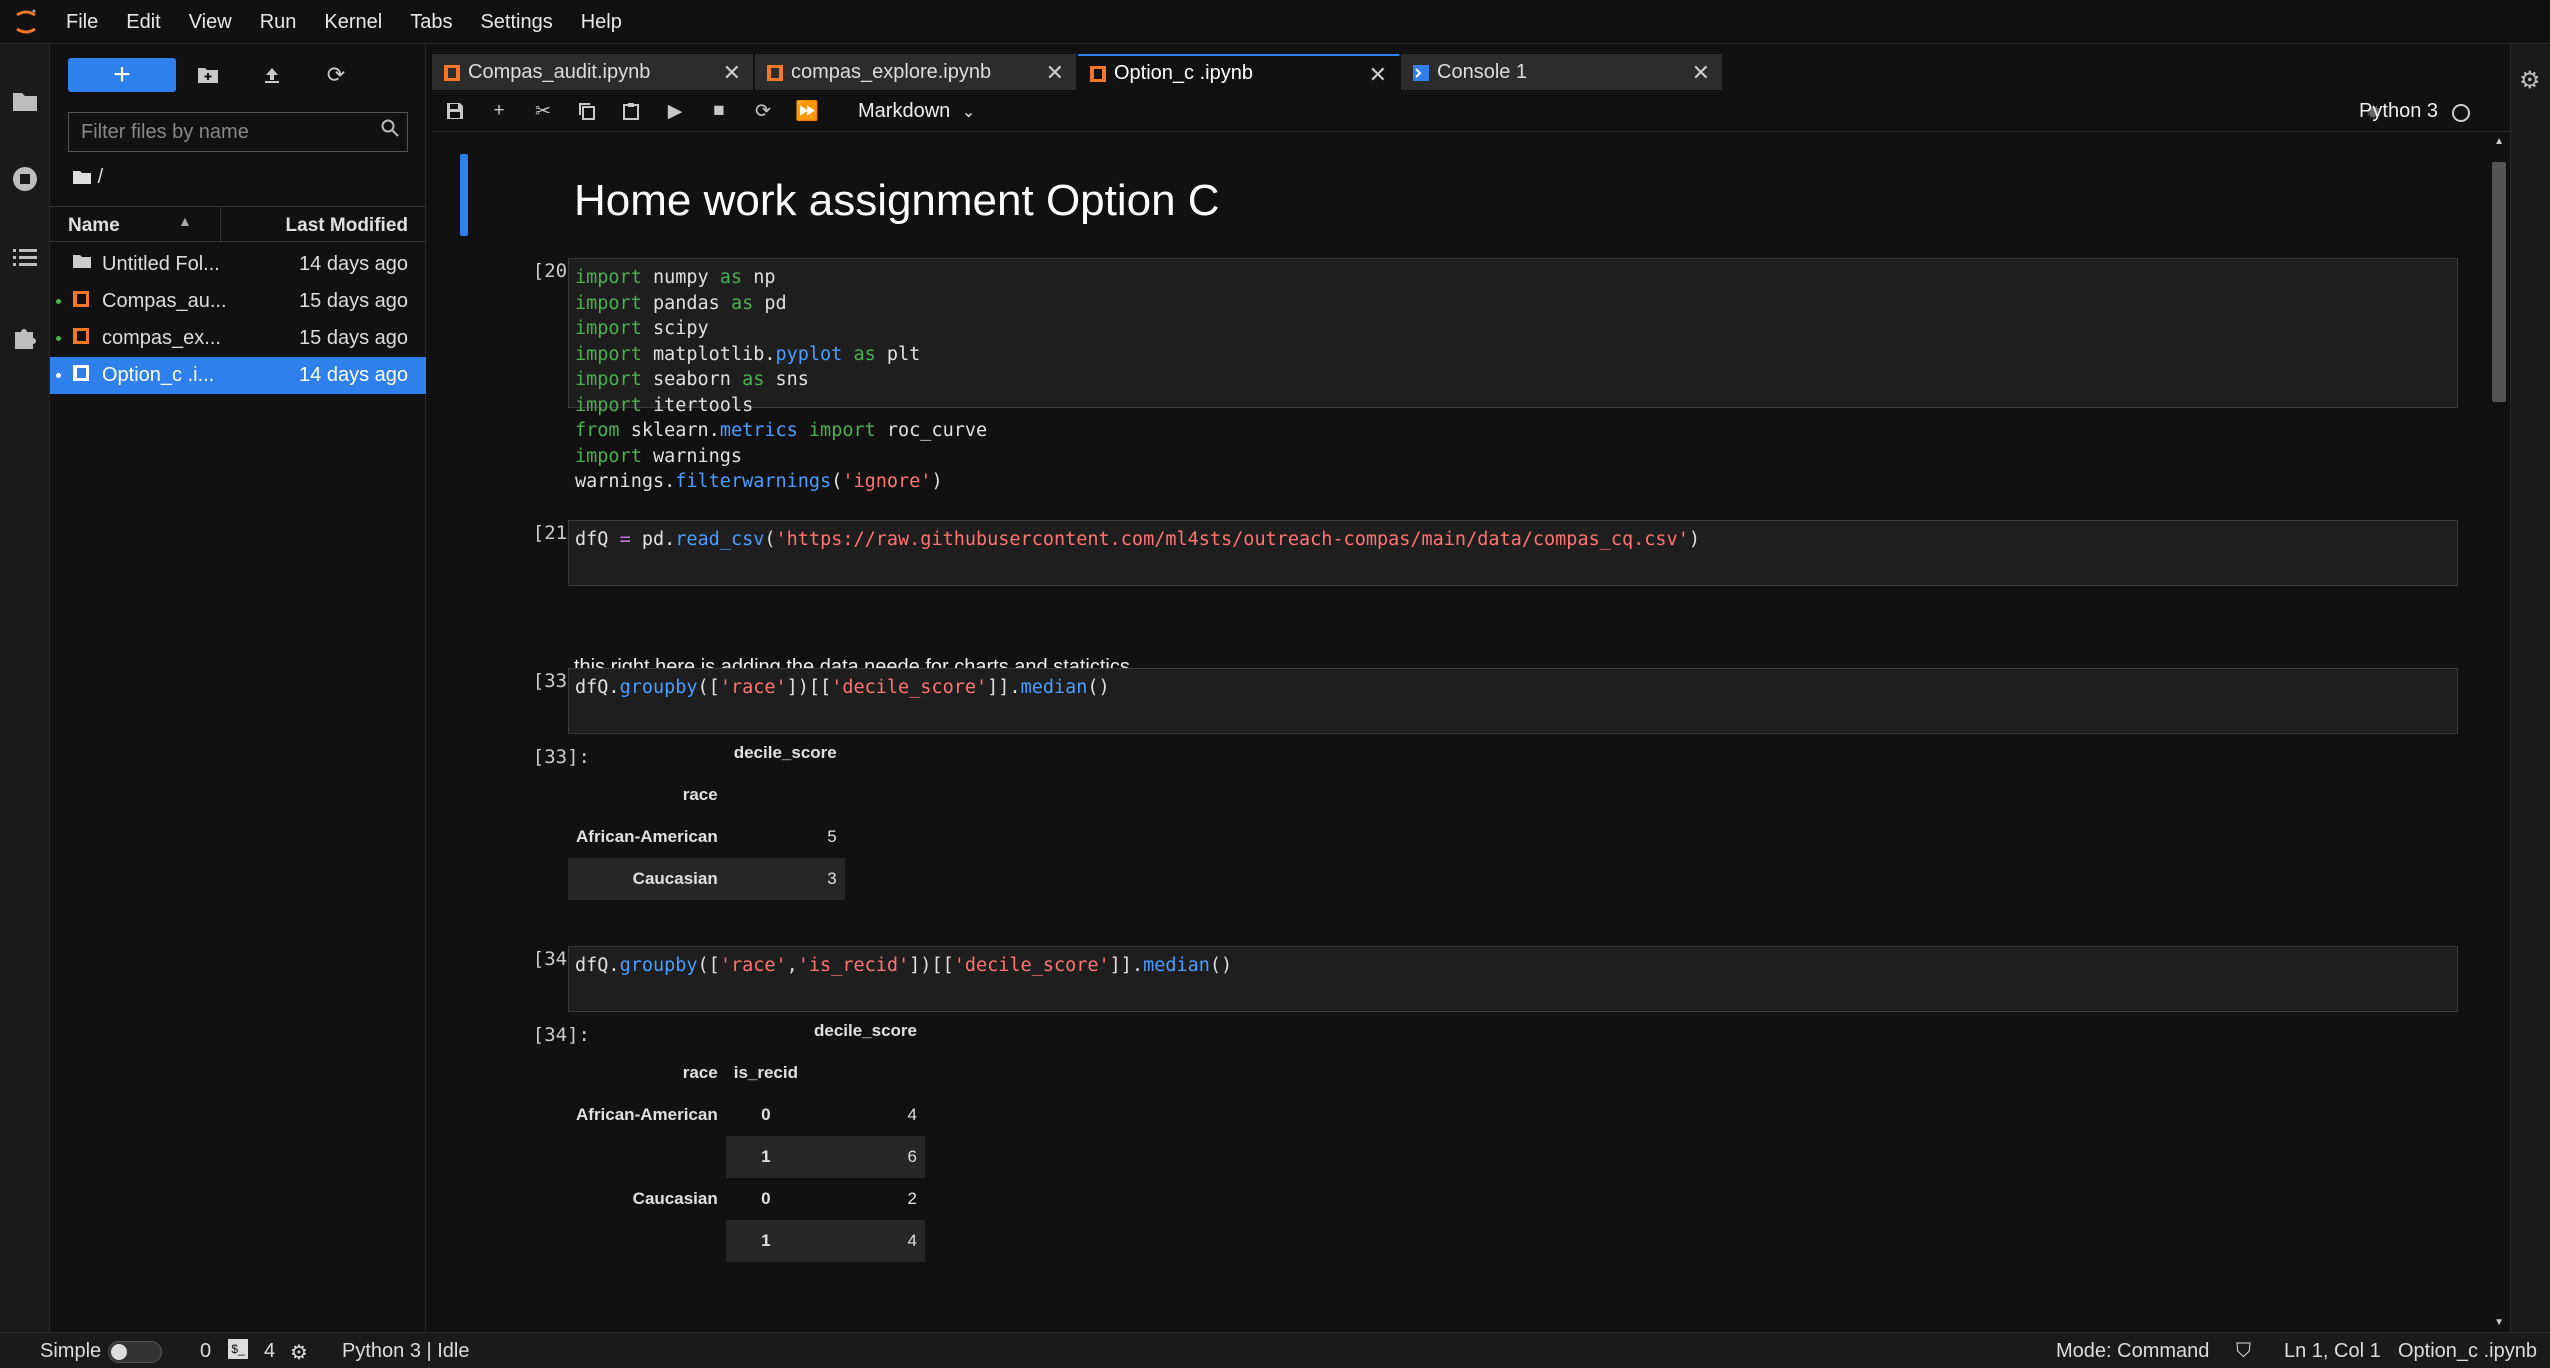 Image resolution: width=2550 pixels, height=1368 pixels. I want to click on terminal-count: 0, so click(205, 1351).